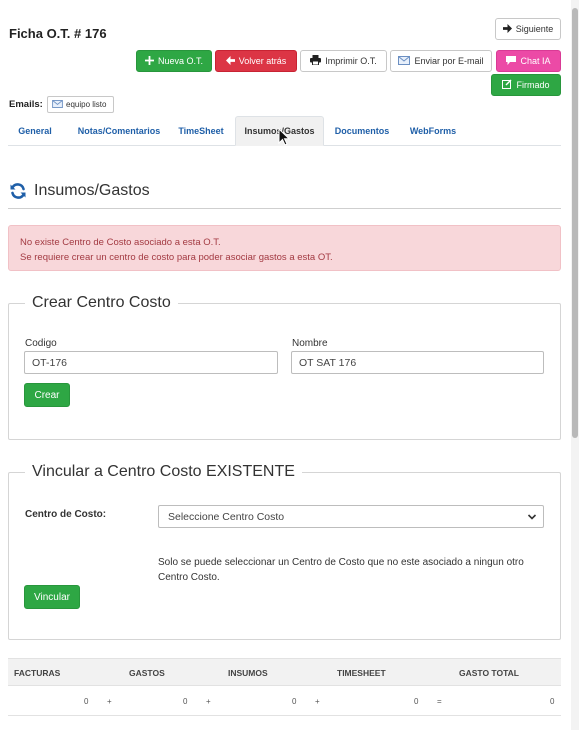 The image size is (581, 730). What do you see at coordinates (37, 673) in the screenshot?
I see `totals-header-facturas: FACTURAS` at bounding box center [37, 673].